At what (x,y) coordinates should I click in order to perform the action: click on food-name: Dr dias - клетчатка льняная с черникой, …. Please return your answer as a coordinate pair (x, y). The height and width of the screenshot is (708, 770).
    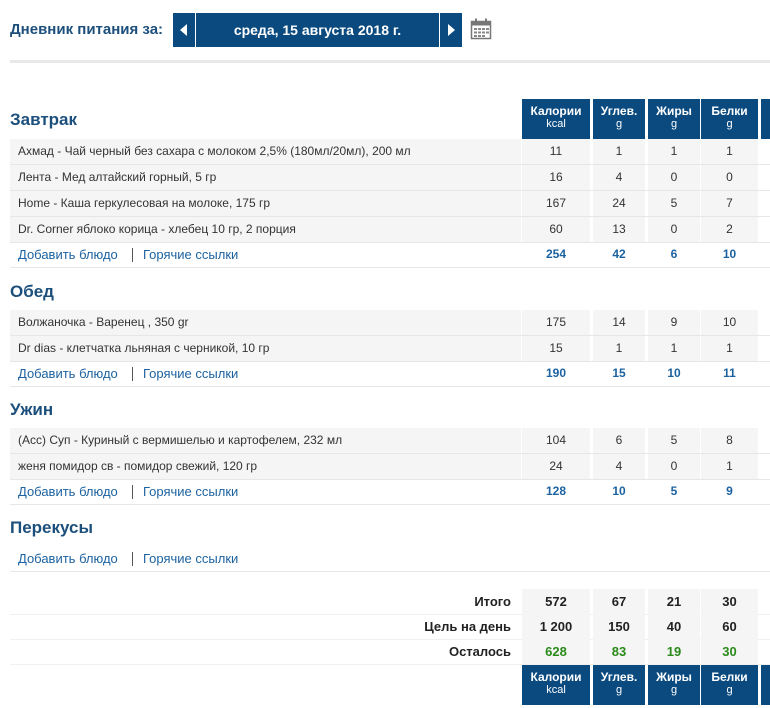
    Looking at the image, I should click on (265, 348).